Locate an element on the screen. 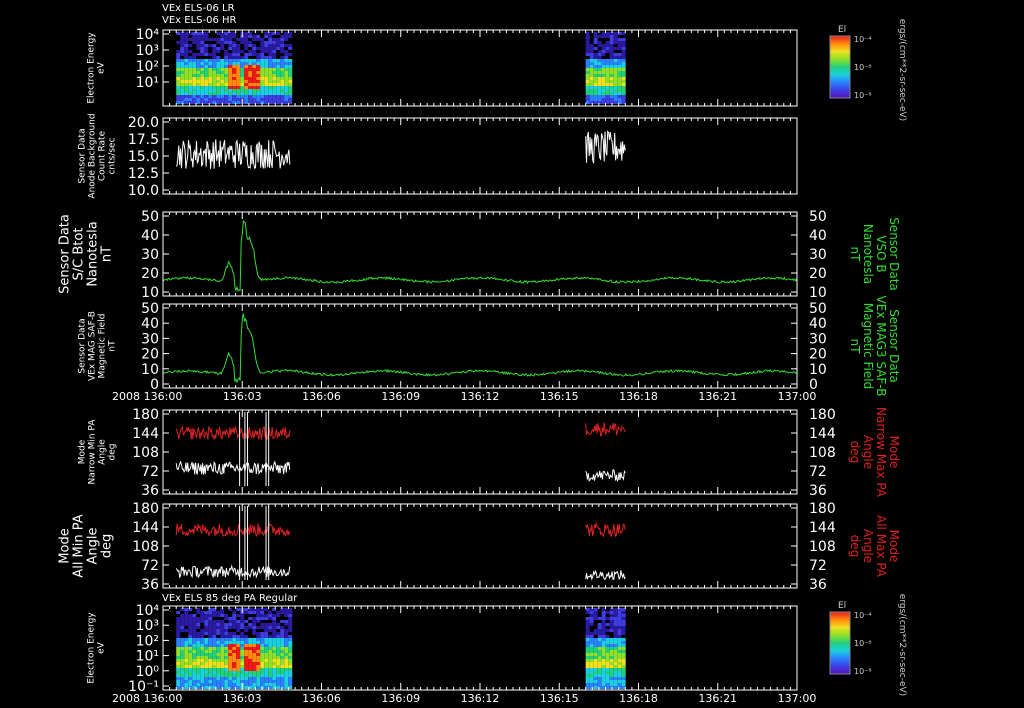 This screenshot has height=708, width=1024. time-axis-bottom-tick-label: 136:15 is located at coordinates (559, 698).